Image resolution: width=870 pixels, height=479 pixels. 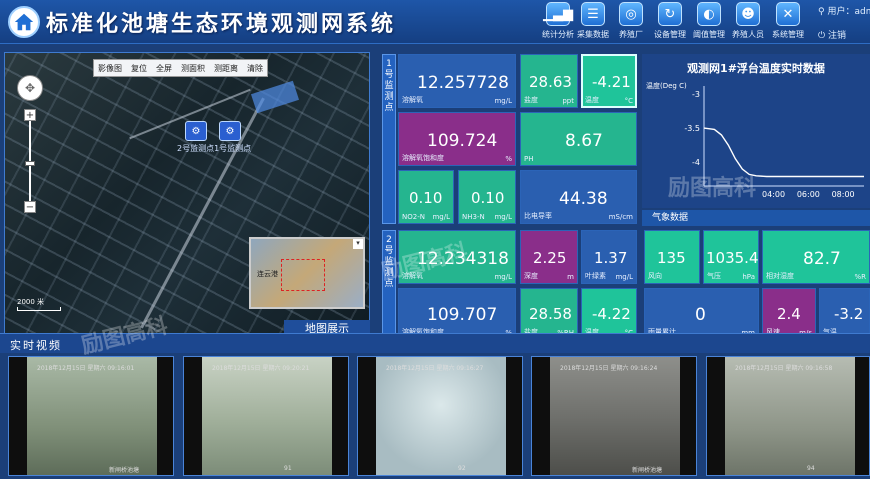 I want to click on tool-area: 测面积, so click(x=193, y=68).